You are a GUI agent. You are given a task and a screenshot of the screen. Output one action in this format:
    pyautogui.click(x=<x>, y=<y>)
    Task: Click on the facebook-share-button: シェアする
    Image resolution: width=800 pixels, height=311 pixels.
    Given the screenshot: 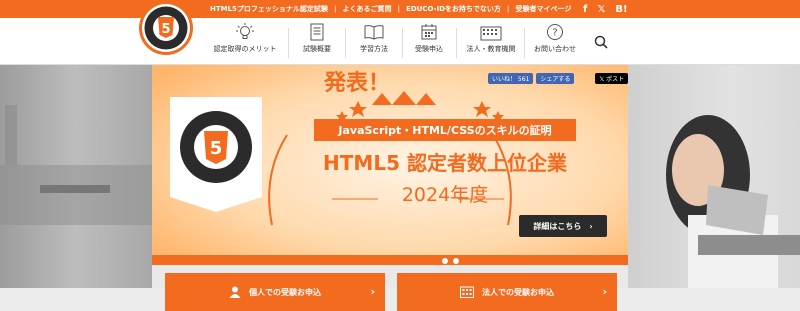 What is the action you would take?
    pyautogui.click(x=555, y=78)
    